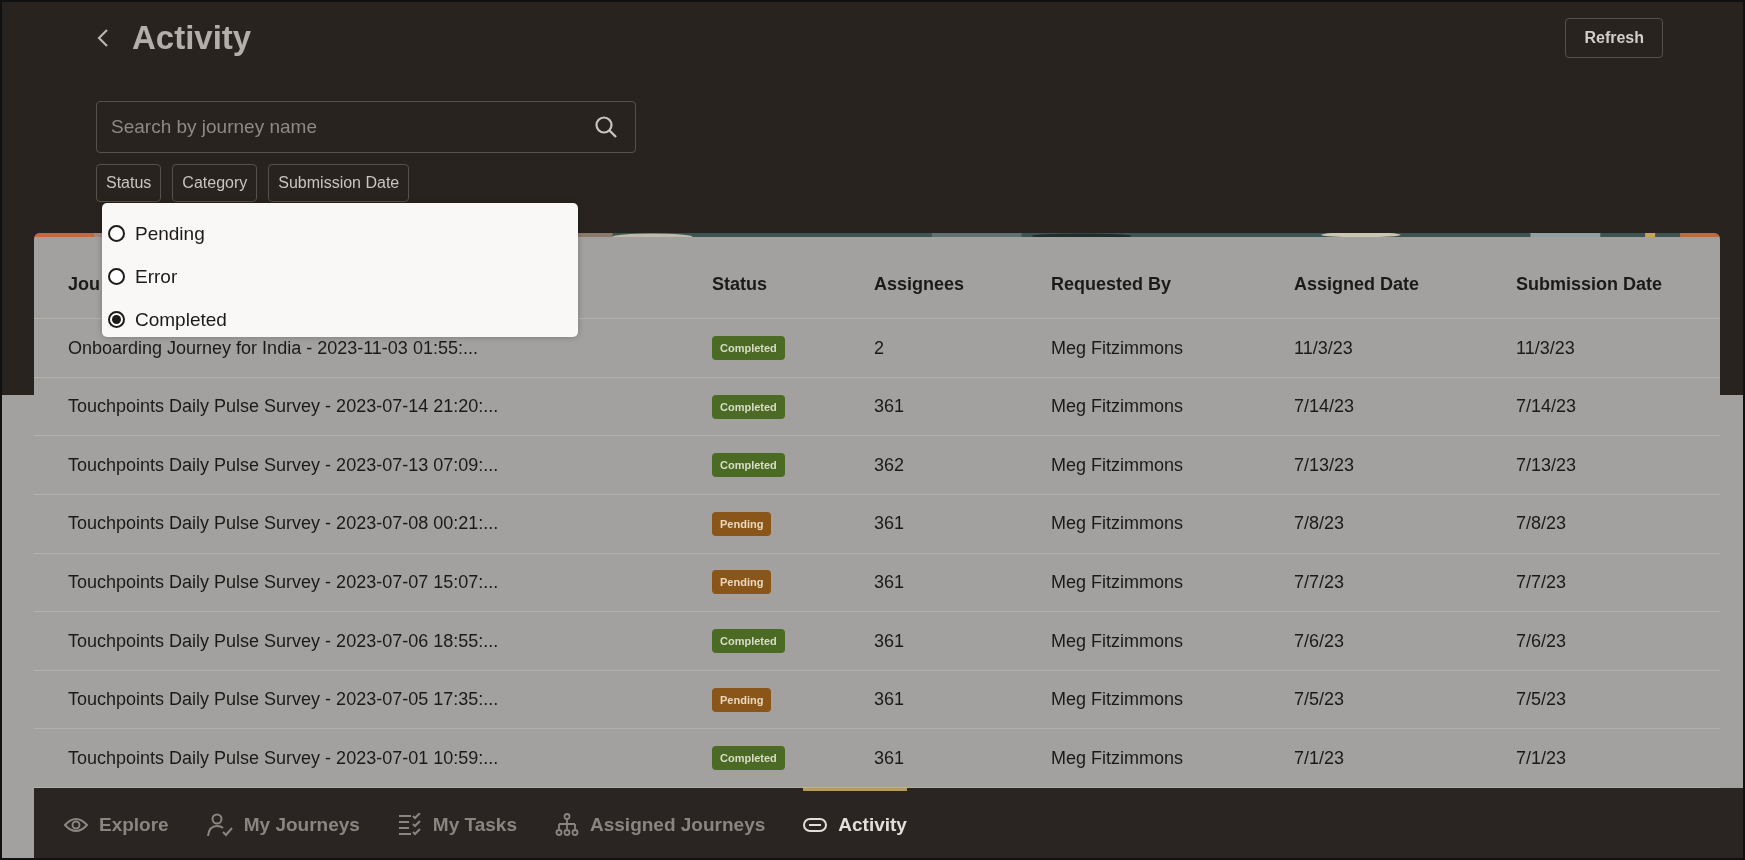 This screenshot has width=1745, height=860. I want to click on eye-icon, so click(76, 824).